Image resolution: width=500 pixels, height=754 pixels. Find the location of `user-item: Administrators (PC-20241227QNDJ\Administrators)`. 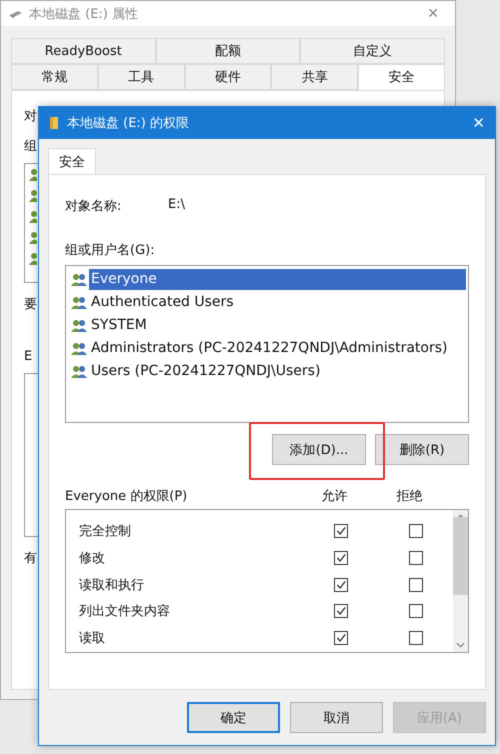

user-item: Administrators (PC-20241227QNDJ\Administrators) is located at coordinates (269, 348).